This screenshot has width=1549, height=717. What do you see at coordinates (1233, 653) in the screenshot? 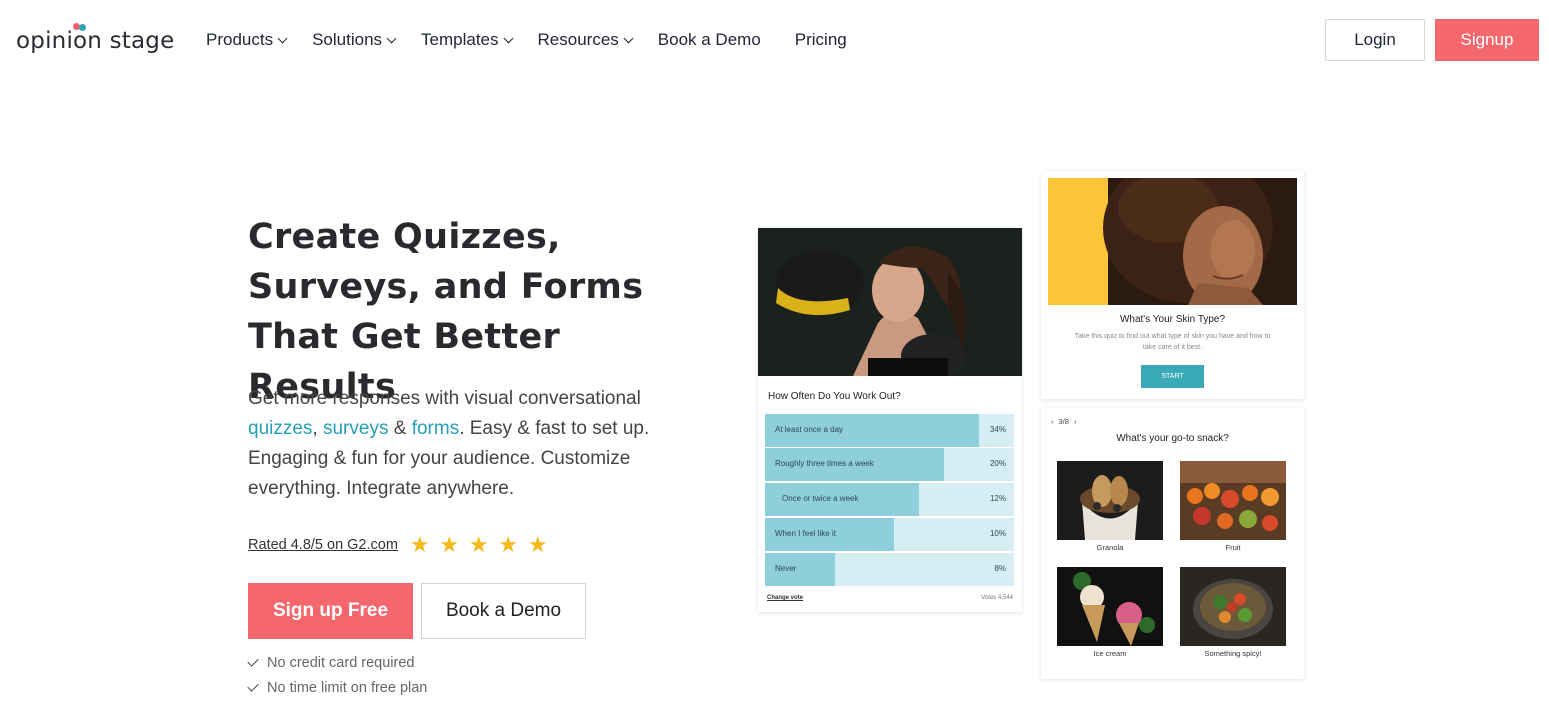
I see `answer-label: Something spicy!` at bounding box center [1233, 653].